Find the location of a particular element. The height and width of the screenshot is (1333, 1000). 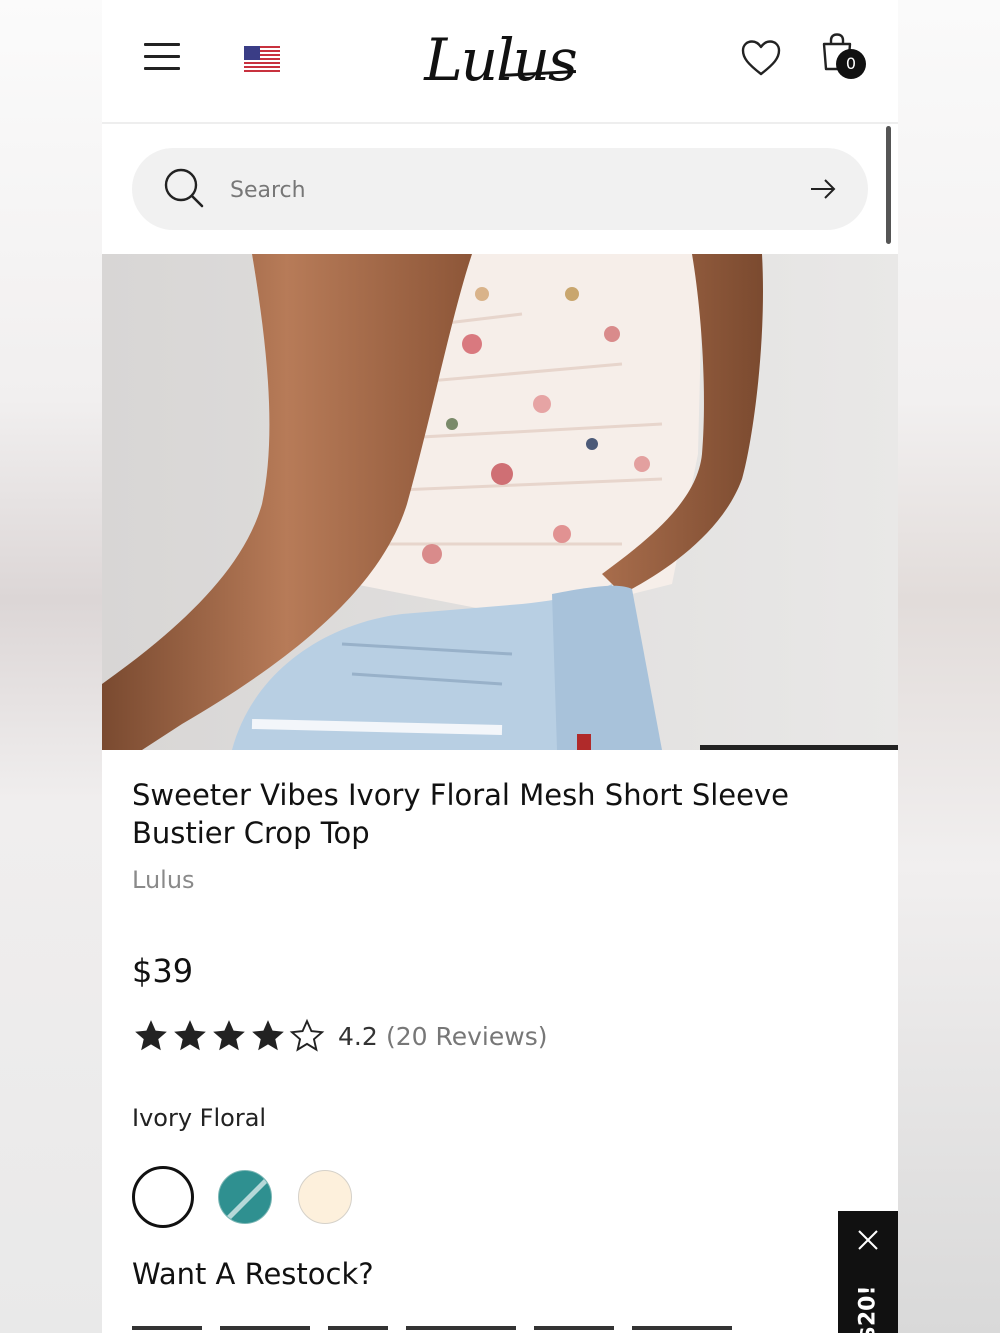

image-carousel-progress is located at coordinates (799, 747).